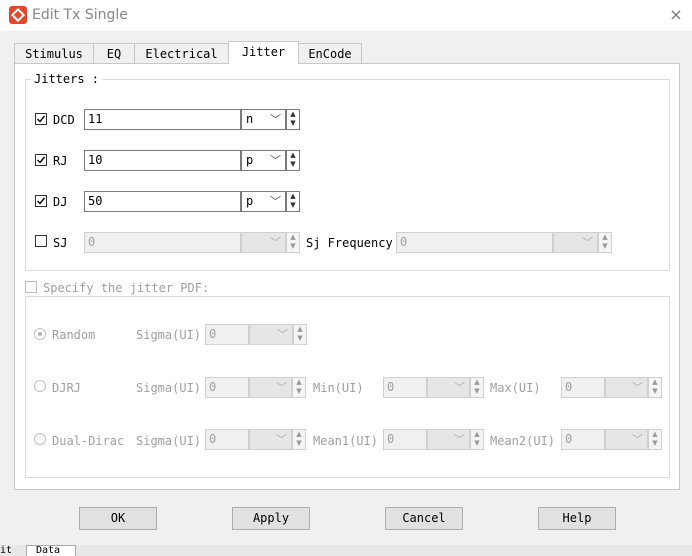 This screenshot has width=692, height=556. What do you see at coordinates (338, 388) in the screenshot?
I see `djrj-min-label: Min(UI)` at bounding box center [338, 388].